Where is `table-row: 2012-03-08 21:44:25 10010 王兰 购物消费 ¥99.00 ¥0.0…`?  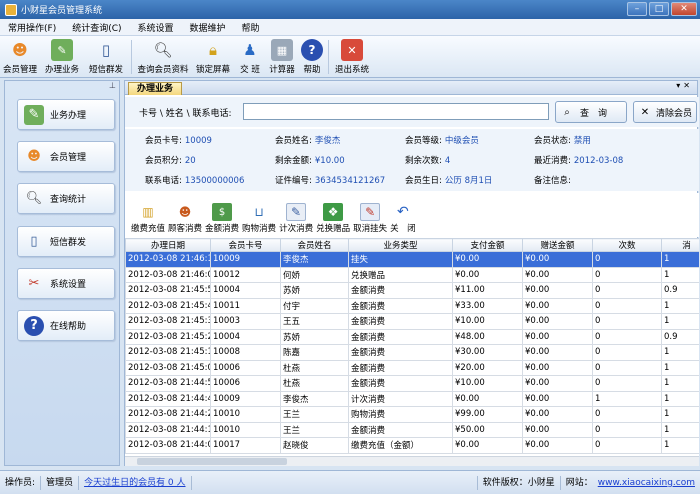 table-row: 2012-03-08 21:44:25 10010 王兰 购物消费 ¥99.00 ¥0.0… is located at coordinates (412, 414).